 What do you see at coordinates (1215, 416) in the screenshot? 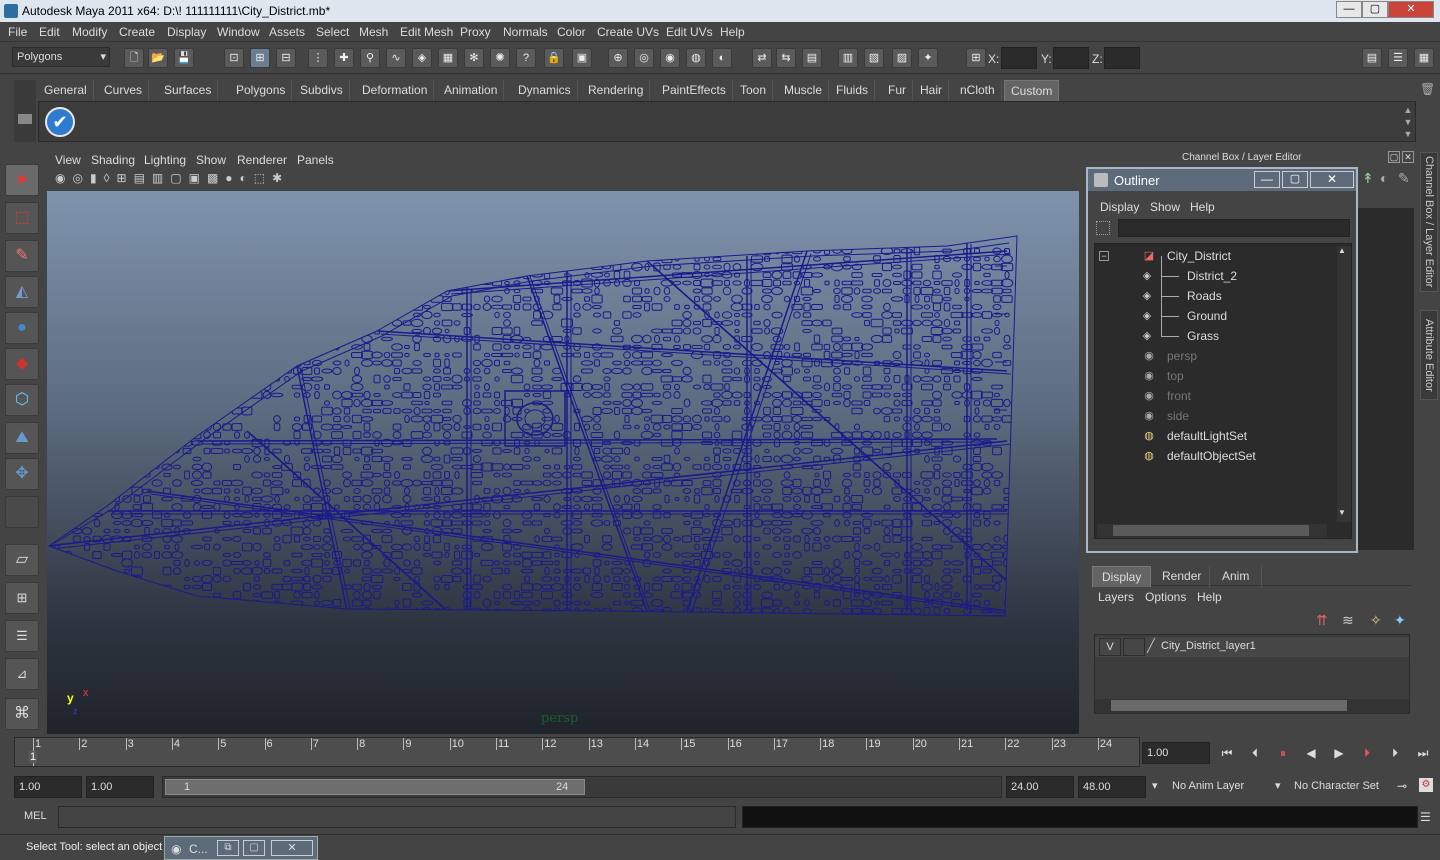
I see `outliner-item: ◉ side` at bounding box center [1215, 416].